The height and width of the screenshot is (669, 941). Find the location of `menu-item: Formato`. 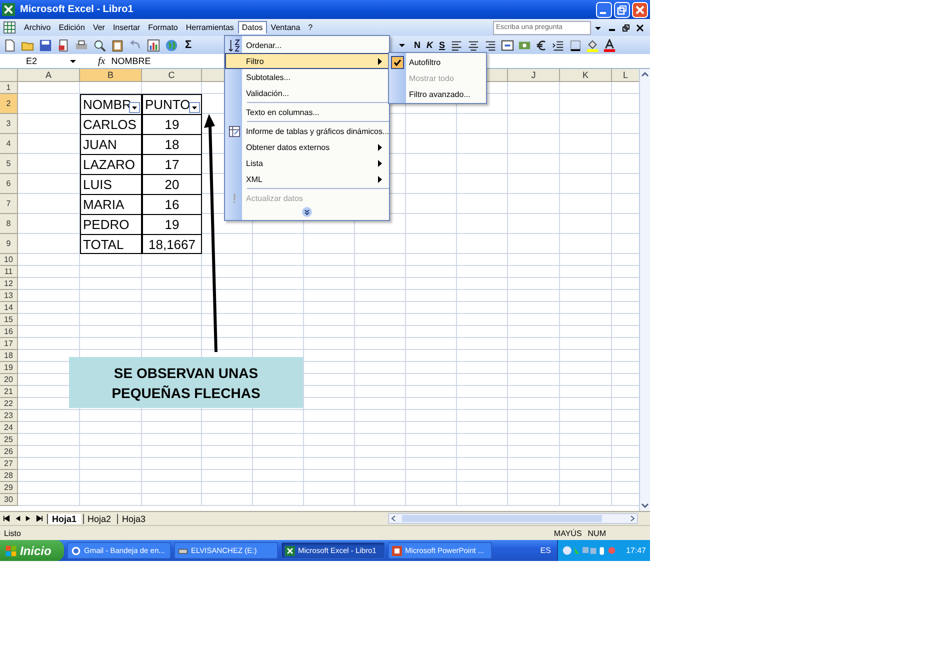

menu-item: Formato is located at coordinates (163, 27).